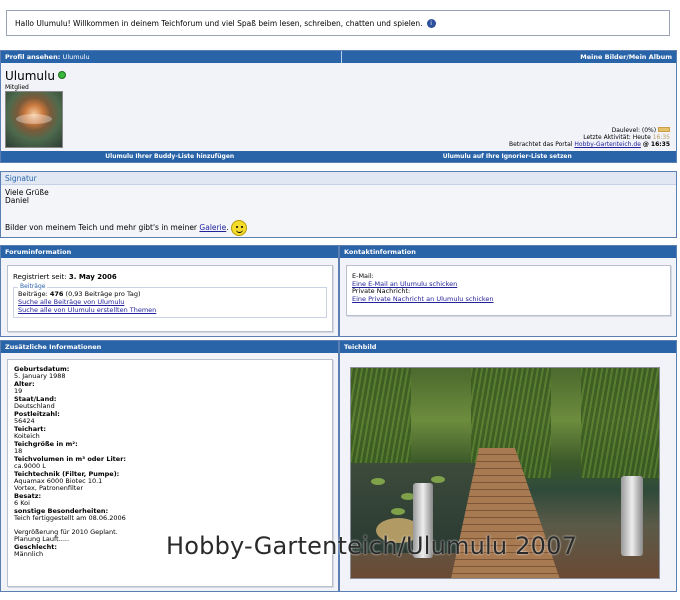 The image size is (680, 600). What do you see at coordinates (508, 347) in the screenshot?
I see `pond-image-title: Teichbild` at bounding box center [508, 347].